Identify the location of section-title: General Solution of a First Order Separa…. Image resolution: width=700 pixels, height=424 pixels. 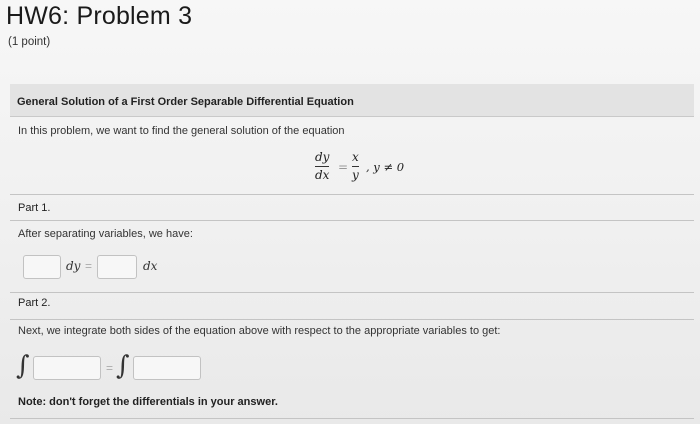
(185, 102).